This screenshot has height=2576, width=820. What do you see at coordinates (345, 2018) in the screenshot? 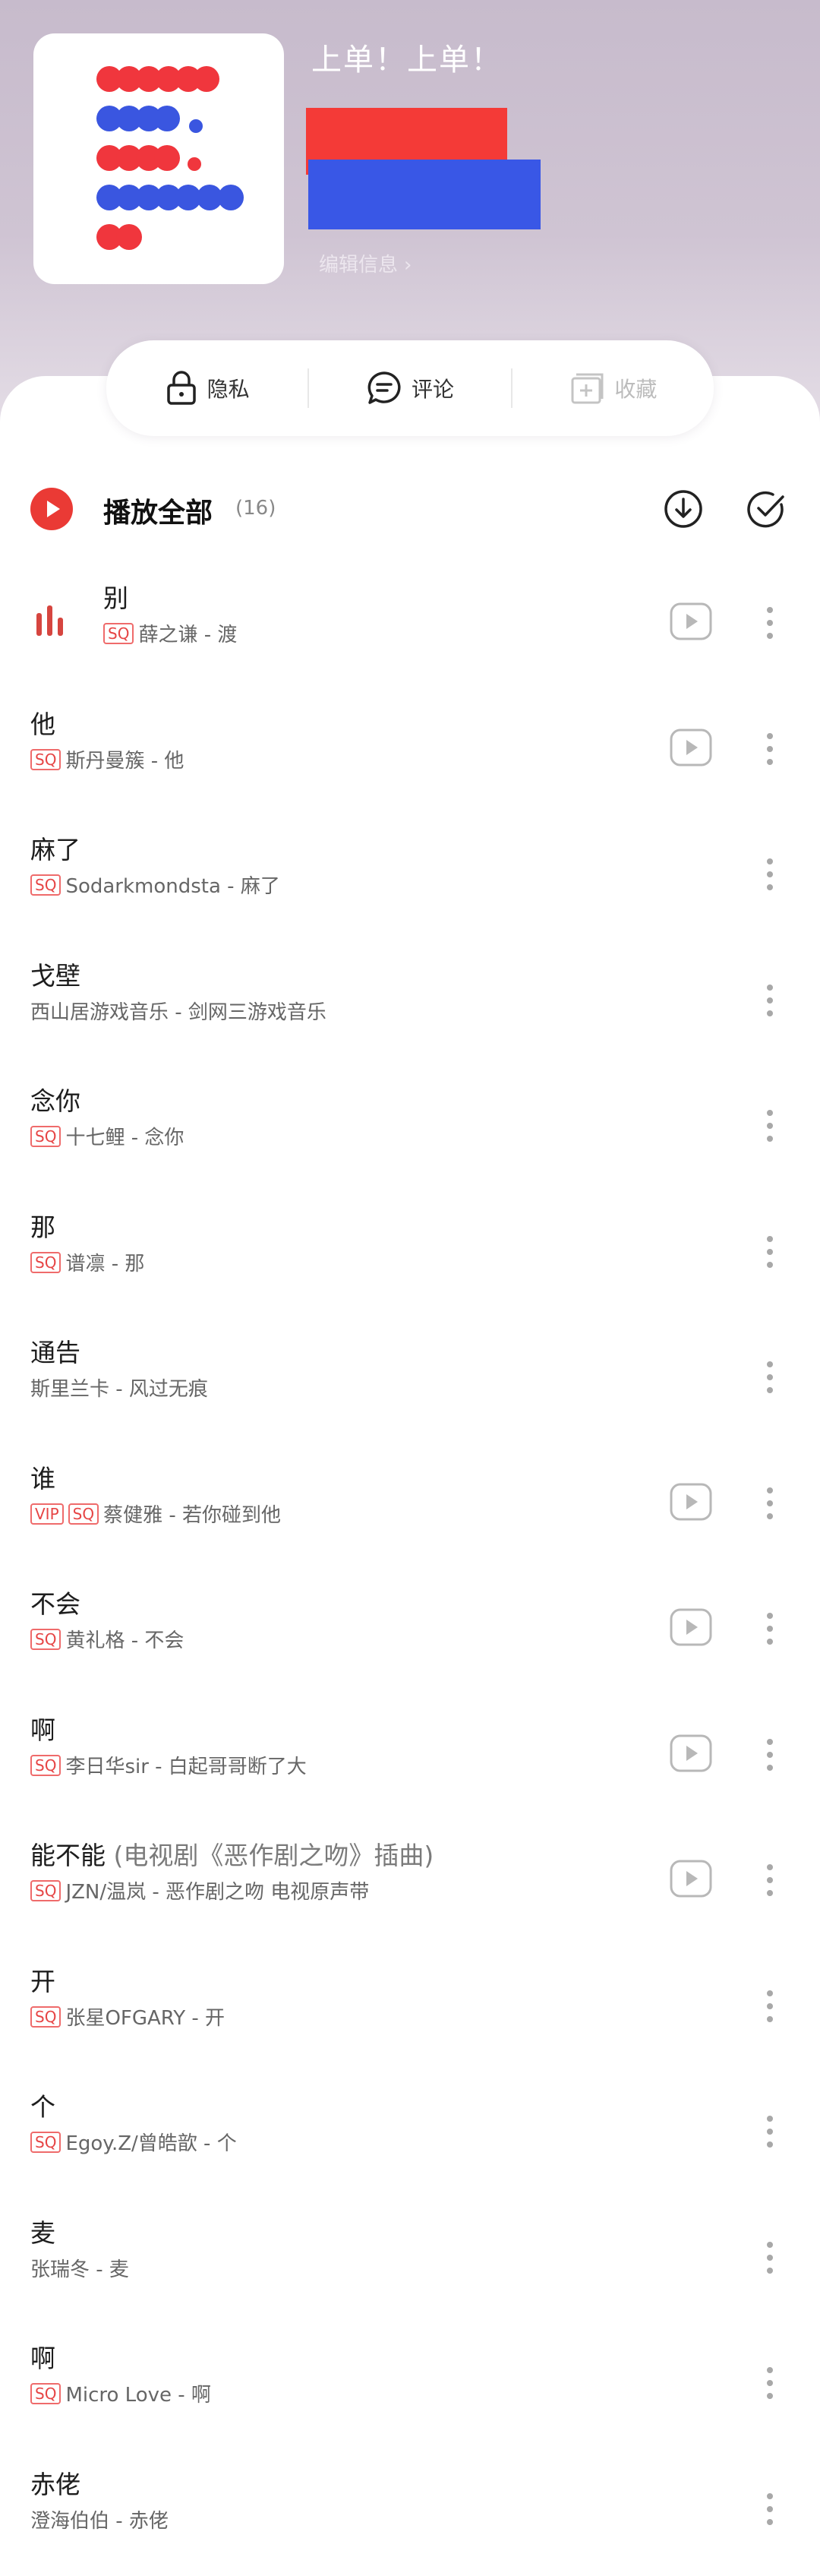
I see `song-meta: SQ张星OFGARY - 开` at bounding box center [345, 2018].